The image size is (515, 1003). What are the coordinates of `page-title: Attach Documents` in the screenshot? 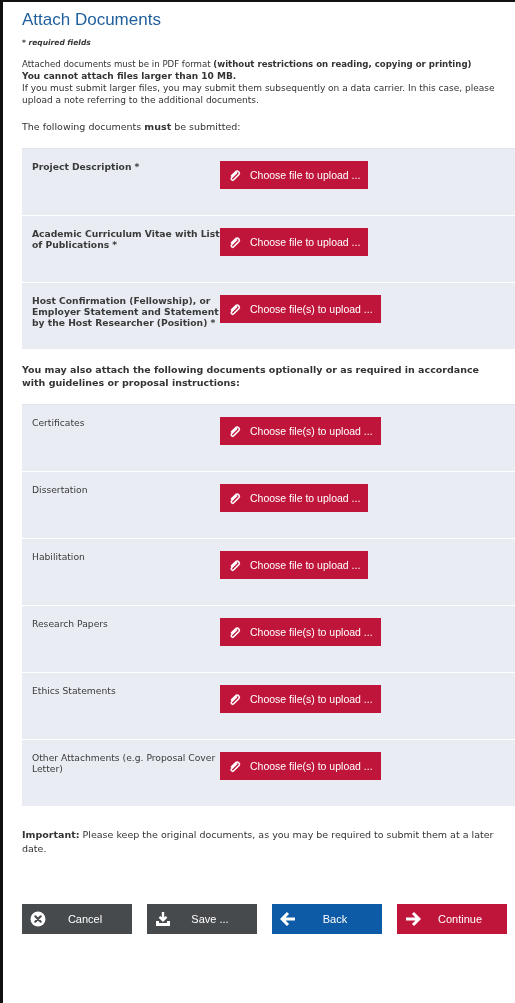 It's located at (92, 20).